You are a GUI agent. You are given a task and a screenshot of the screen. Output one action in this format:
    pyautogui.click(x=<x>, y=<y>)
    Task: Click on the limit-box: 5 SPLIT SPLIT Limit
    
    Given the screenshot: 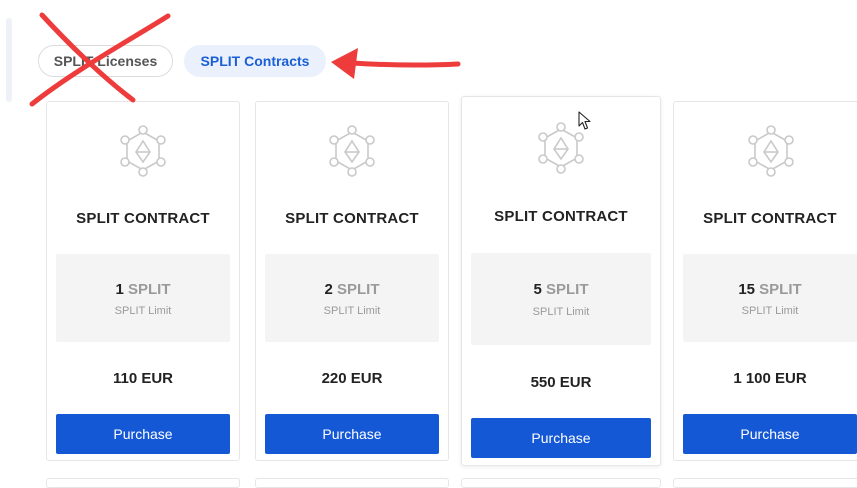 What is the action you would take?
    pyautogui.click(x=561, y=299)
    